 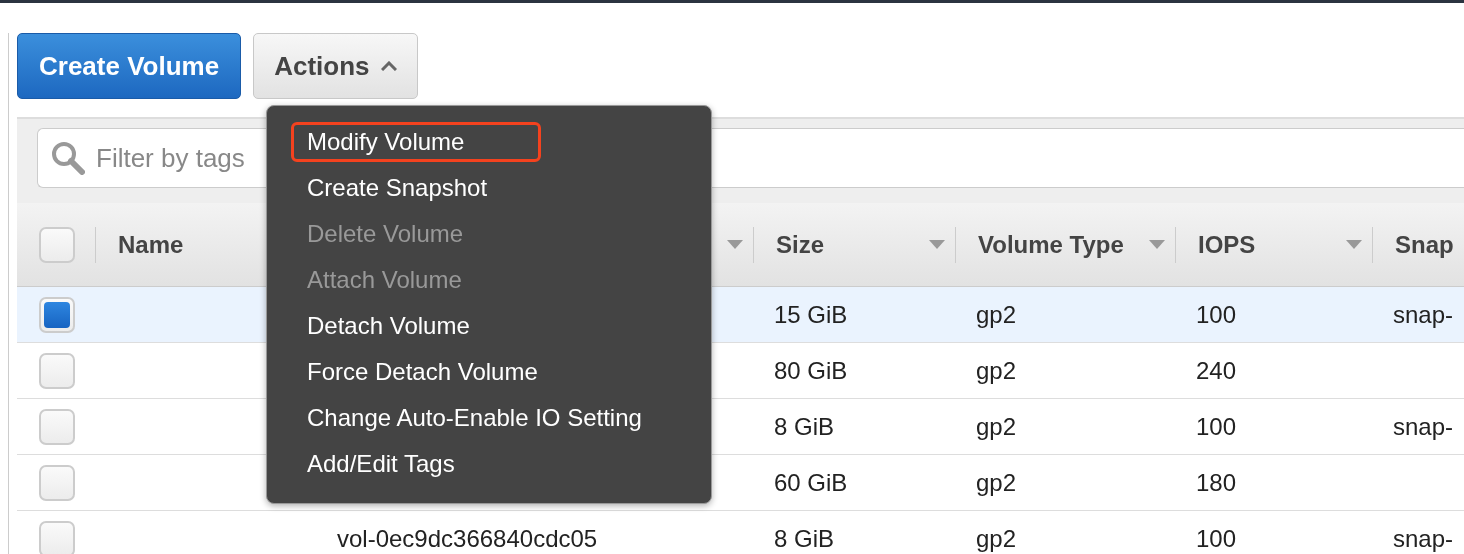 I want to click on column-header: Volume Type, so click(x=1051, y=244).